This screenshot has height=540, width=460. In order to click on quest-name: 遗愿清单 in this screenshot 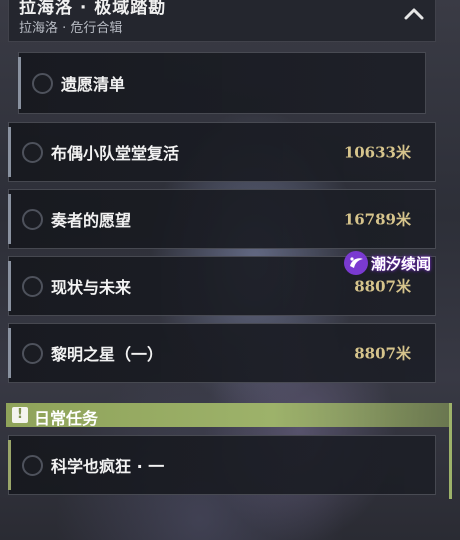, I will do `click(93, 84)`.